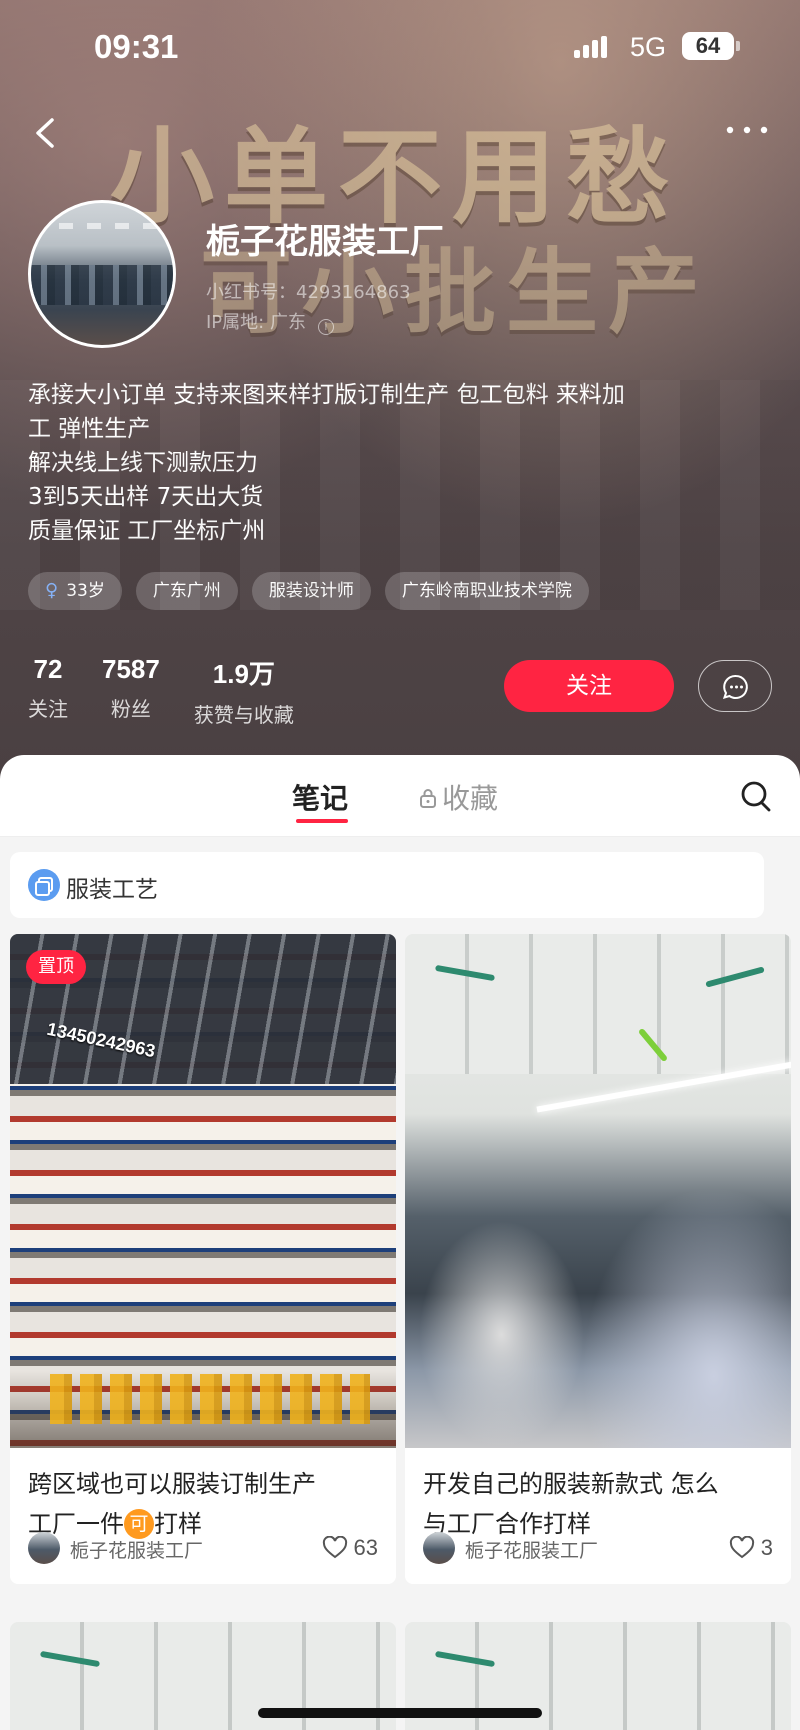 This screenshot has width=800, height=1730. I want to click on profile-tags: ♀ 33岁 广东广州 服装设计师 广东岭南职业技术学院, so click(308, 591).